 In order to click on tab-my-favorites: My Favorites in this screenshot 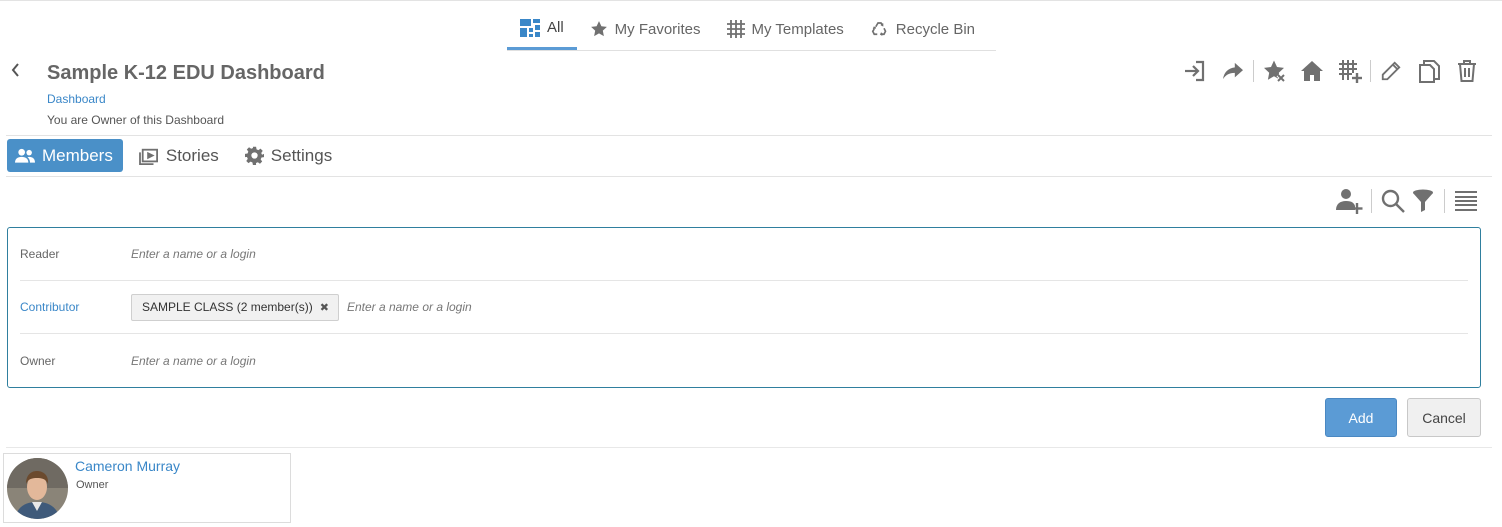, I will do `click(645, 29)`.